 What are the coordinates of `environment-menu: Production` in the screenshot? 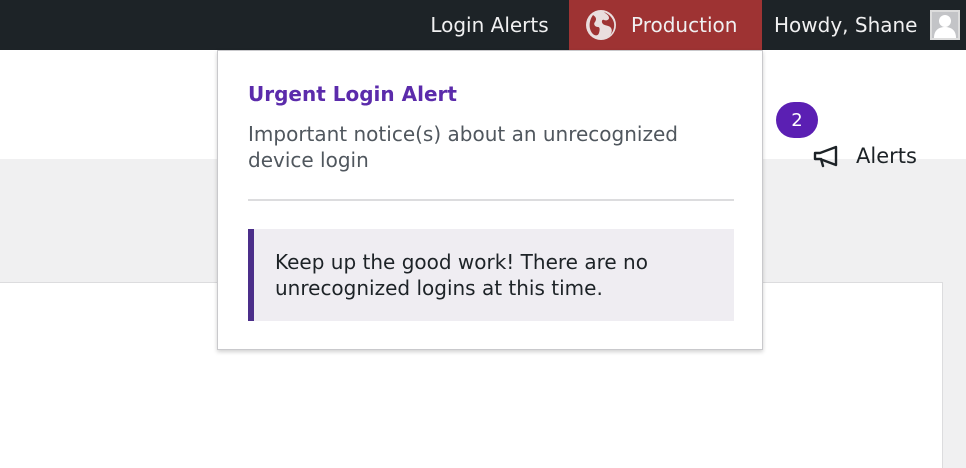 It's located at (665, 25).